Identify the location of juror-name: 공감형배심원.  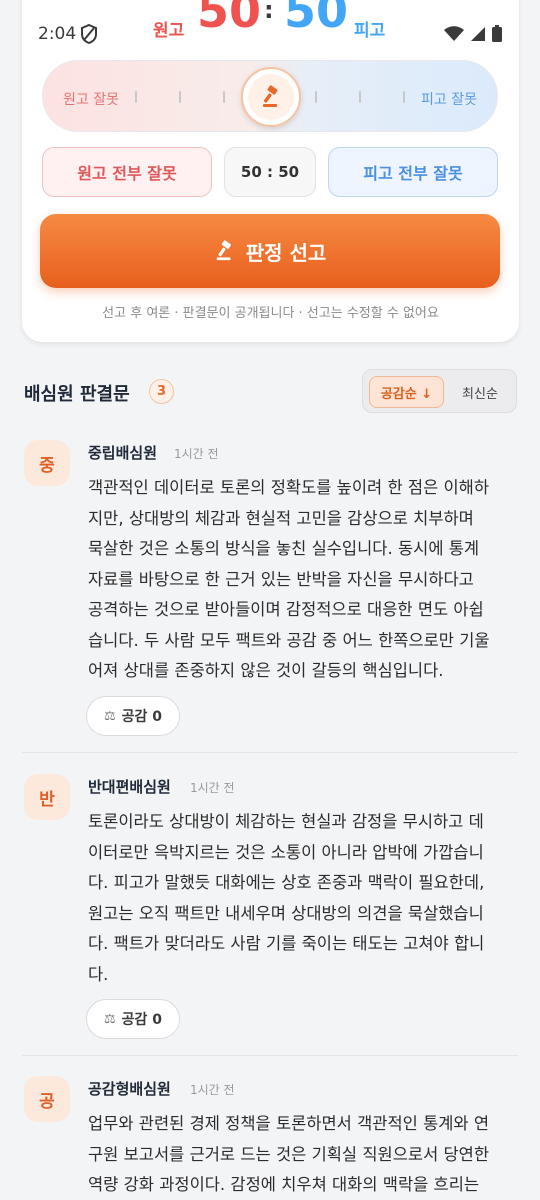
(129, 1089).